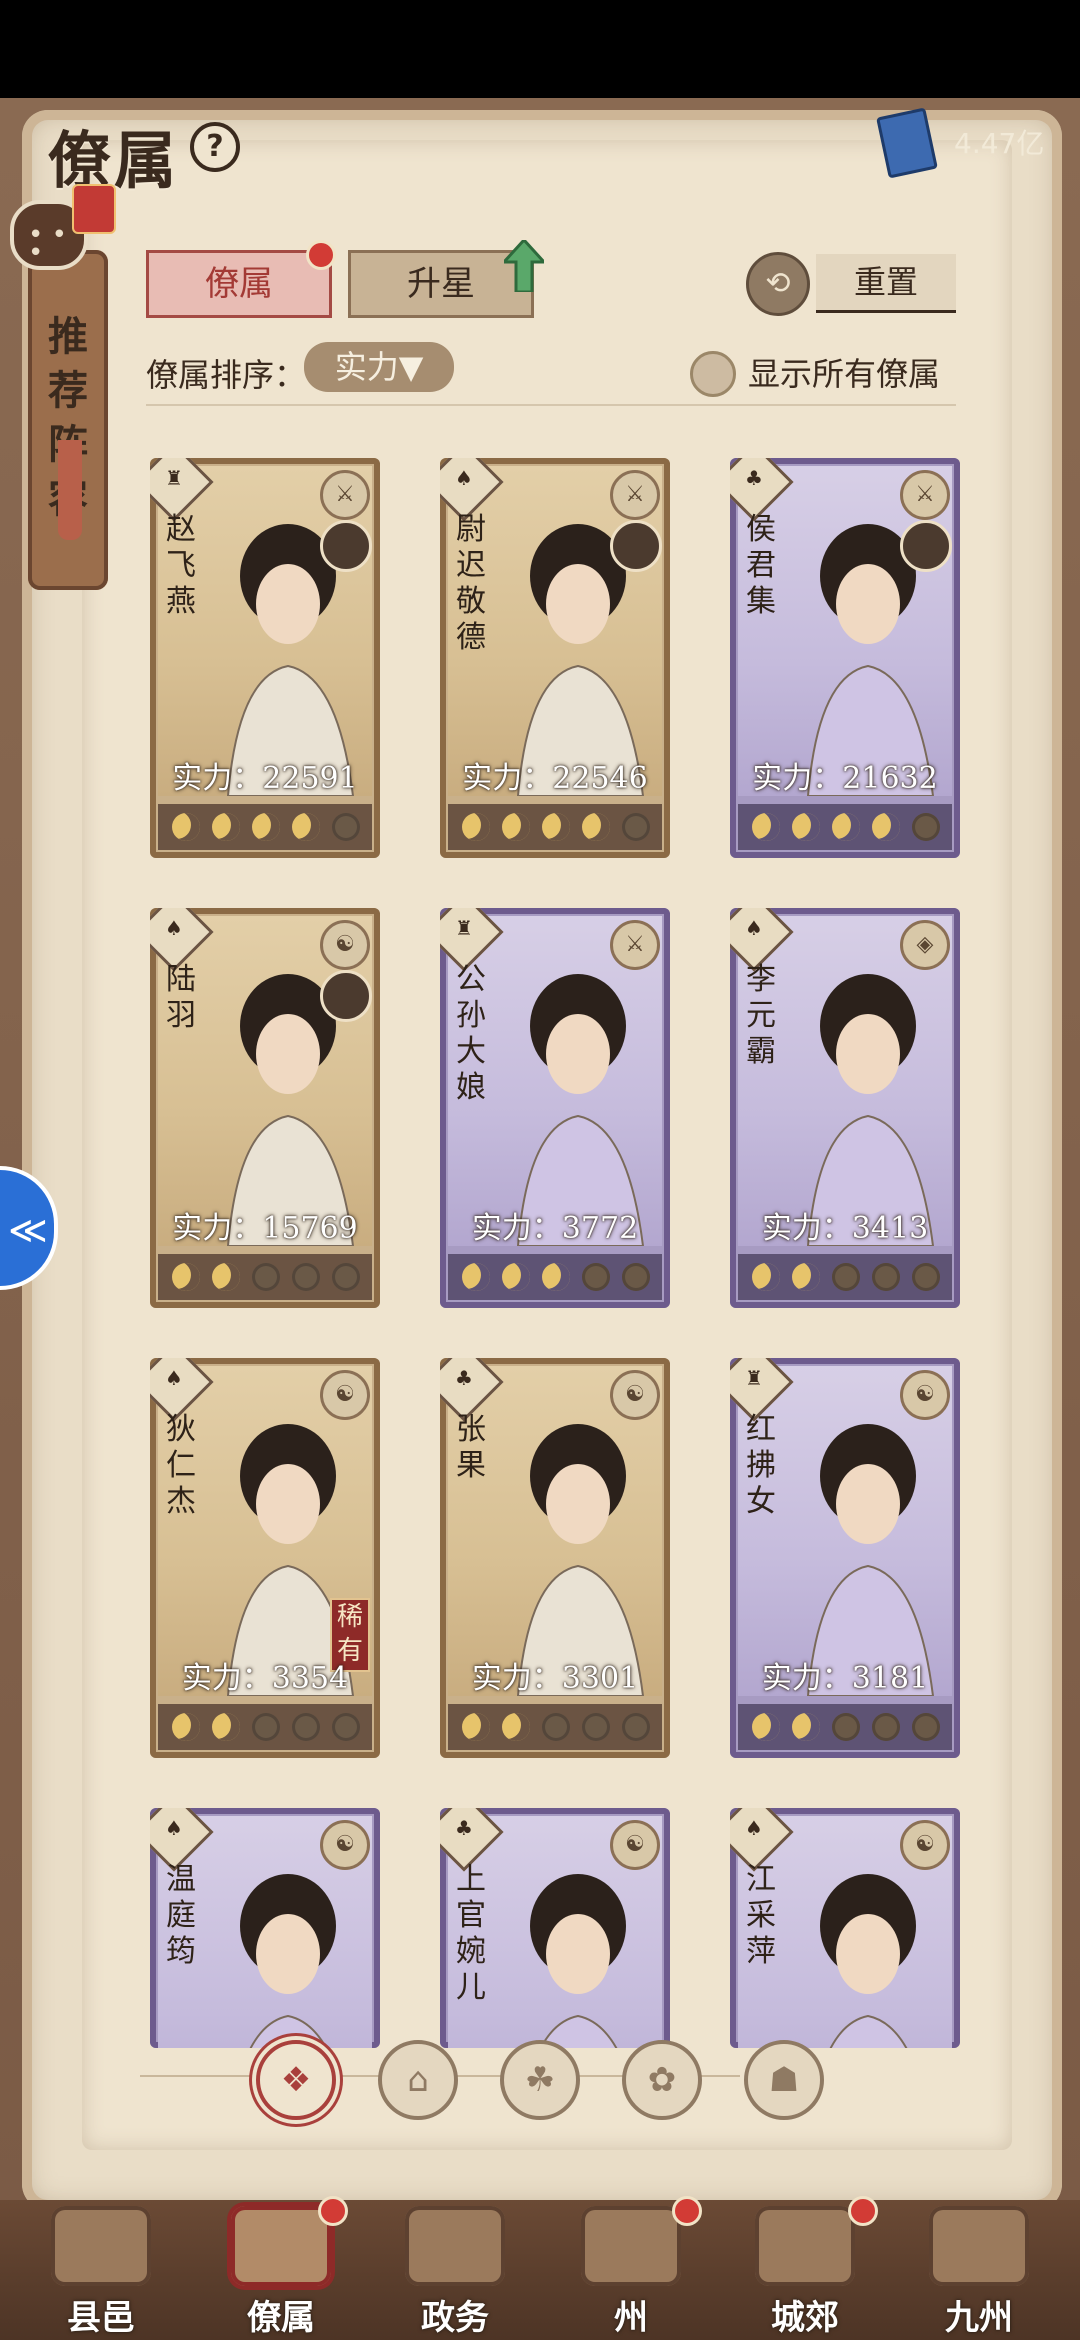 Image resolution: width=1080 pixels, height=2340 pixels. Describe the element at coordinates (281, 2246) in the screenshot. I see `officials-icon` at that location.